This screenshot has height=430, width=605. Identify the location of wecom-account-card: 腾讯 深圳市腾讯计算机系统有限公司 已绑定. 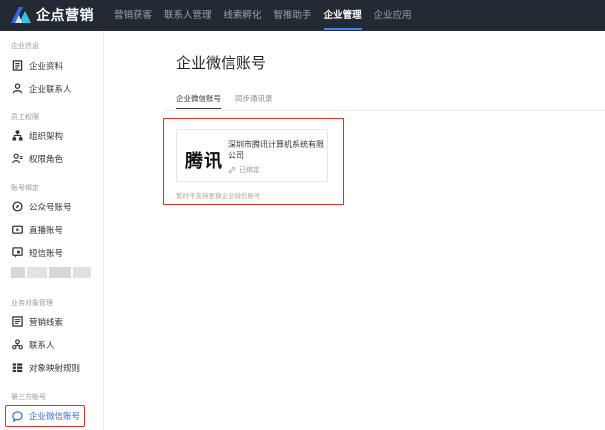
(252, 155).